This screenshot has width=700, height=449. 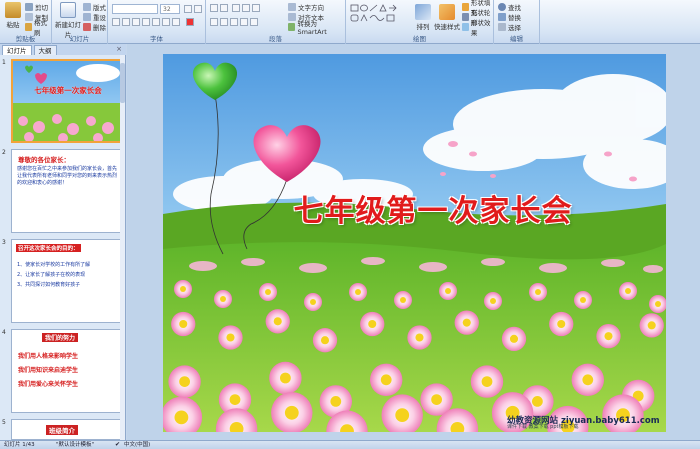 I want to click on text-direction-icon, so click(x=292, y=7).